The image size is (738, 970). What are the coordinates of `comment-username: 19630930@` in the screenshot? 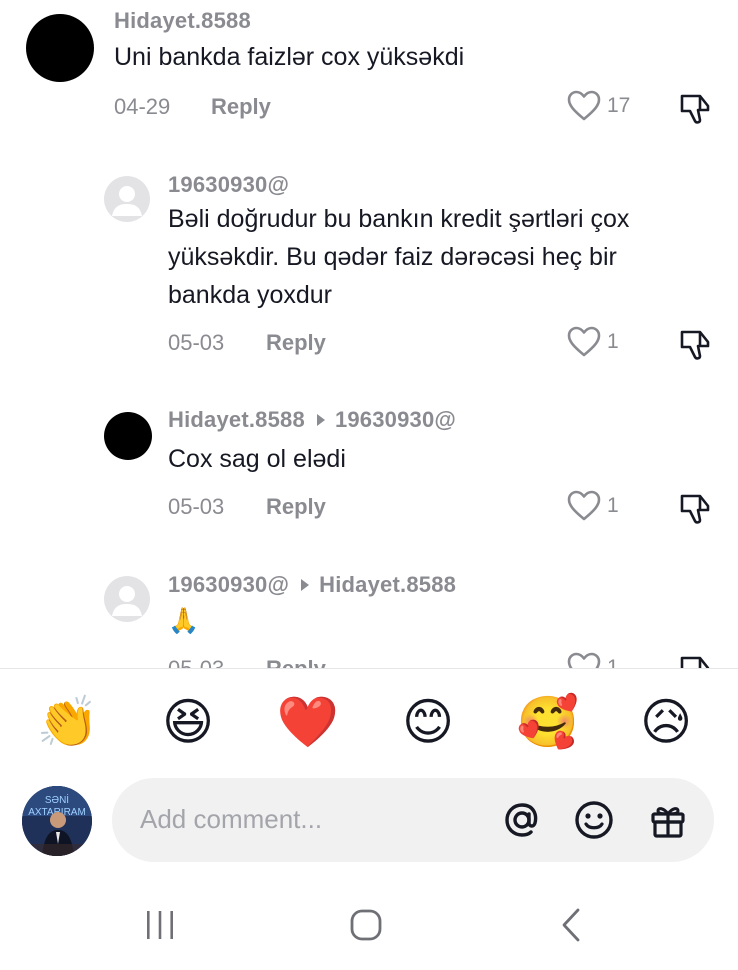 It's located at (228, 185).